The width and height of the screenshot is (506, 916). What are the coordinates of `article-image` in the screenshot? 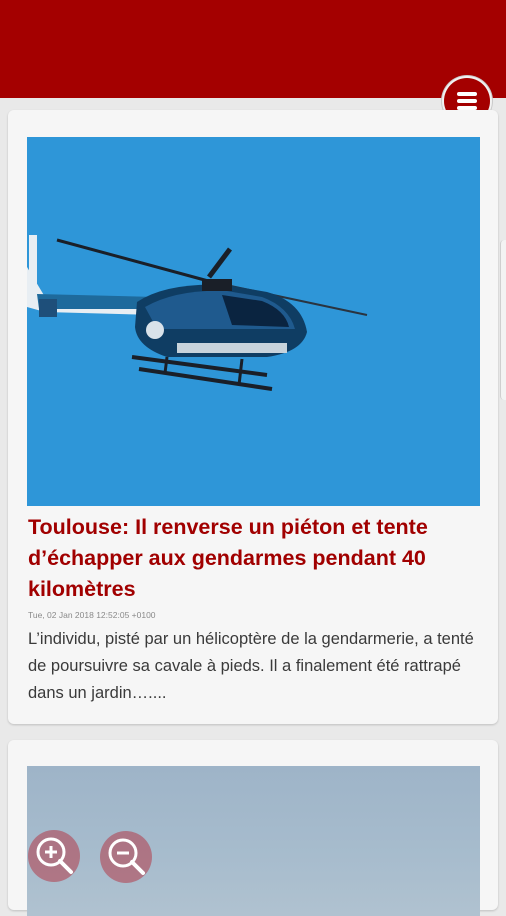 It's located at (253, 841).